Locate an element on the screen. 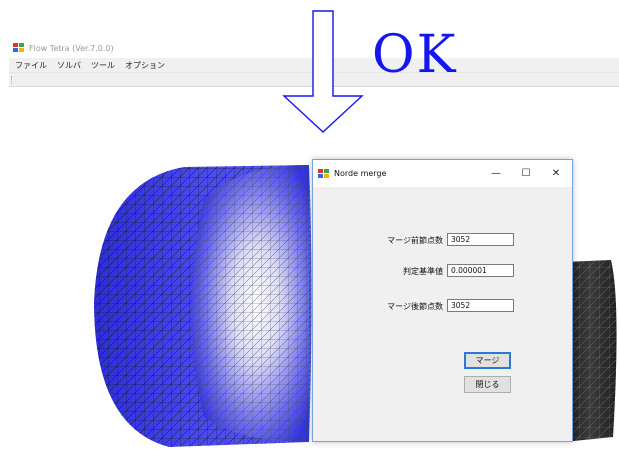  app-icon is located at coordinates (19, 48).